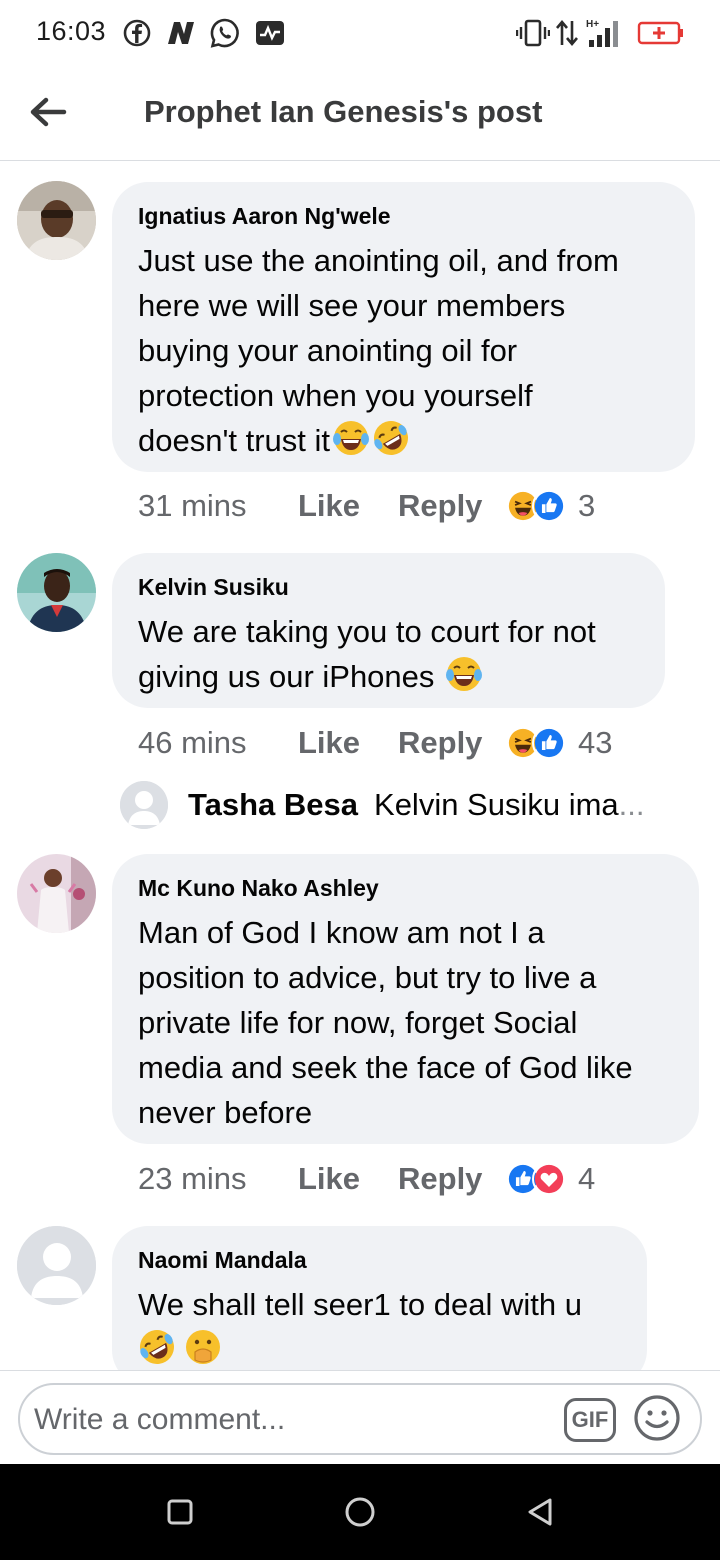 The image size is (720, 1560). Describe the element at coordinates (378, 260) in the screenshot. I see `comment-line: Just use the anointing oil, and from` at that location.